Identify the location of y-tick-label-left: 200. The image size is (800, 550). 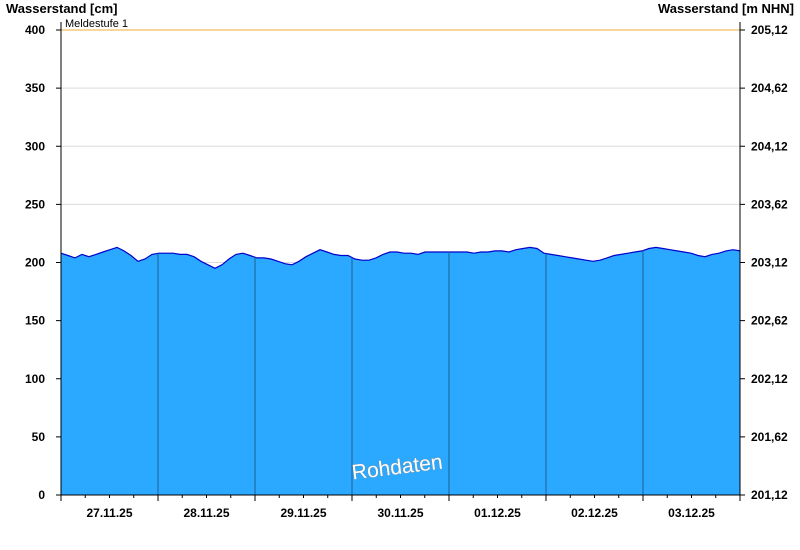
(35, 263).